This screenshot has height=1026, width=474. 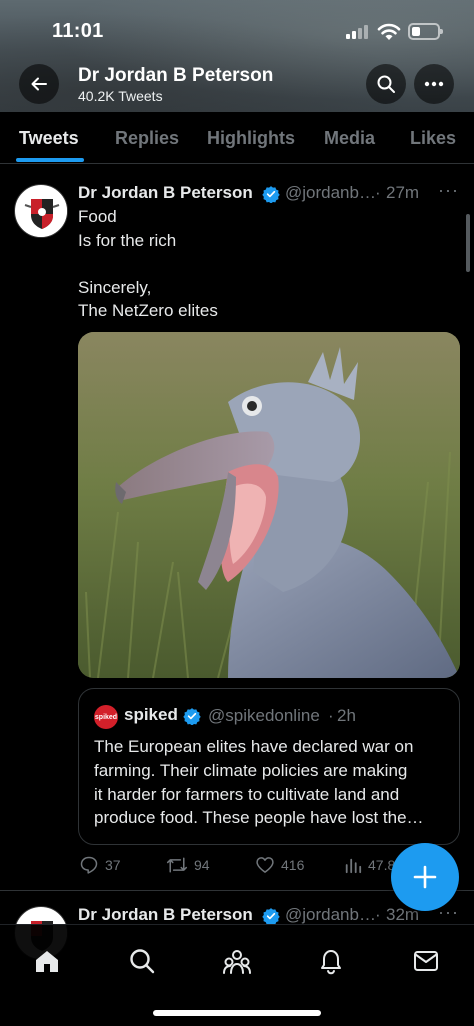 I want to click on messages-icon, so click(x=426, y=961).